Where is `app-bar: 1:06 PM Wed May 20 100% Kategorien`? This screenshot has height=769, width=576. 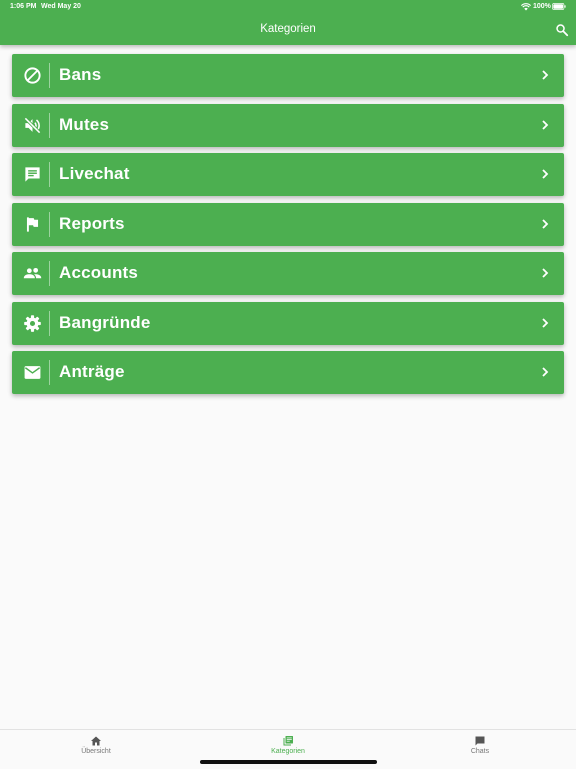
app-bar: 1:06 PM Wed May 20 100% Kategorien is located at coordinates (288, 22).